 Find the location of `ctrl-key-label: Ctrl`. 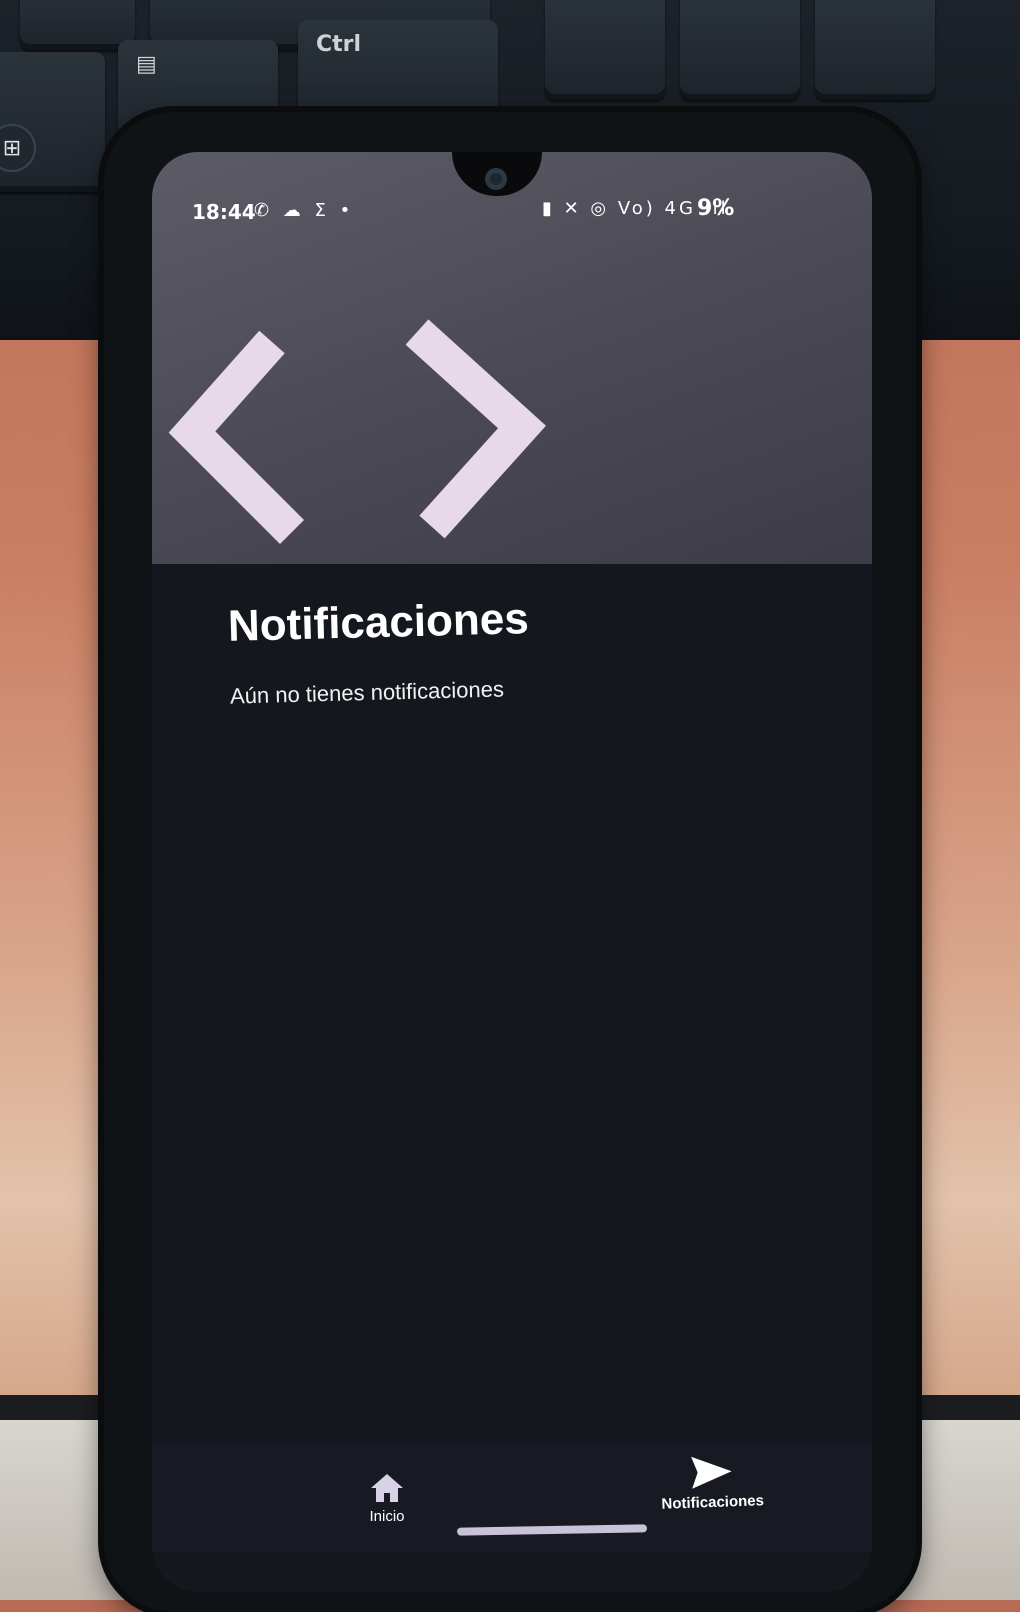

ctrl-key-label: Ctrl is located at coordinates (339, 44).